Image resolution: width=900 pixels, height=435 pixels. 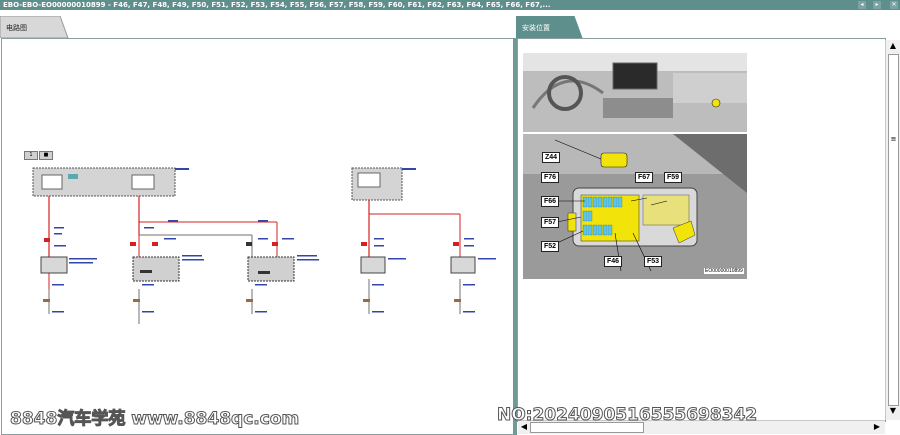 What do you see at coordinates (550, 246) in the screenshot?
I see `callout-f52: F52` at bounding box center [550, 246].